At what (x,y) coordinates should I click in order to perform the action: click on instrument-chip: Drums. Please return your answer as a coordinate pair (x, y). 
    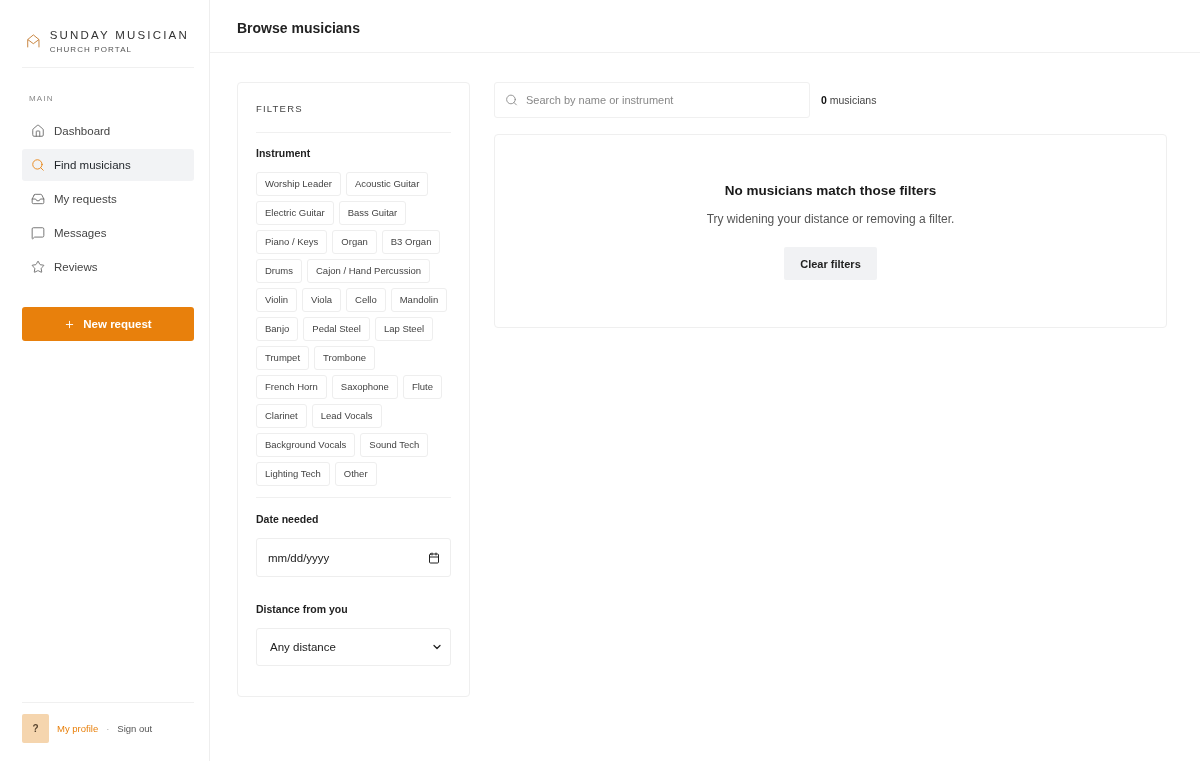
    Looking at the image, I should click on (279, 271).